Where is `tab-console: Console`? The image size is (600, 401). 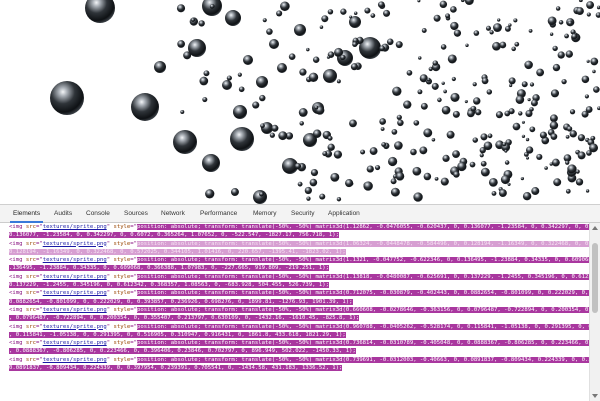
tab-console: Console is located at coordinates (98, 213).